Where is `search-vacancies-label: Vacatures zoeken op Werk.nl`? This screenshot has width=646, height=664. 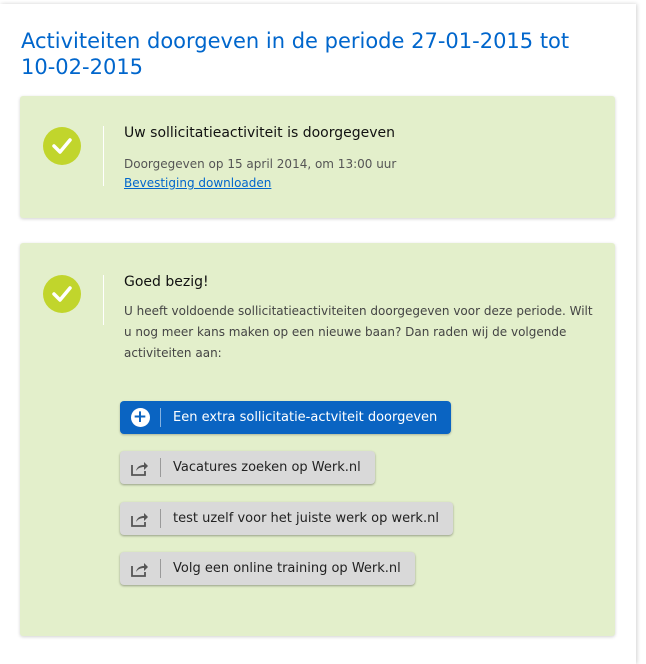
search-vacancies-label: Vacatures zoeken op Werk.nl is located at coordinates (267, 467).